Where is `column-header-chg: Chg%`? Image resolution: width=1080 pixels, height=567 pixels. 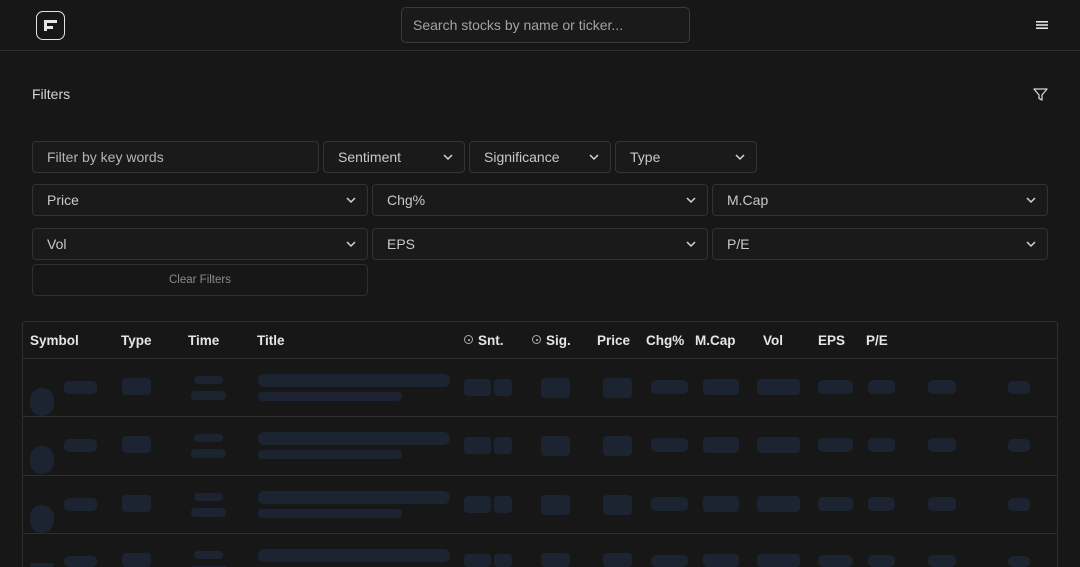
column-header-chg: Chg% is located at coordinates (665, 340).